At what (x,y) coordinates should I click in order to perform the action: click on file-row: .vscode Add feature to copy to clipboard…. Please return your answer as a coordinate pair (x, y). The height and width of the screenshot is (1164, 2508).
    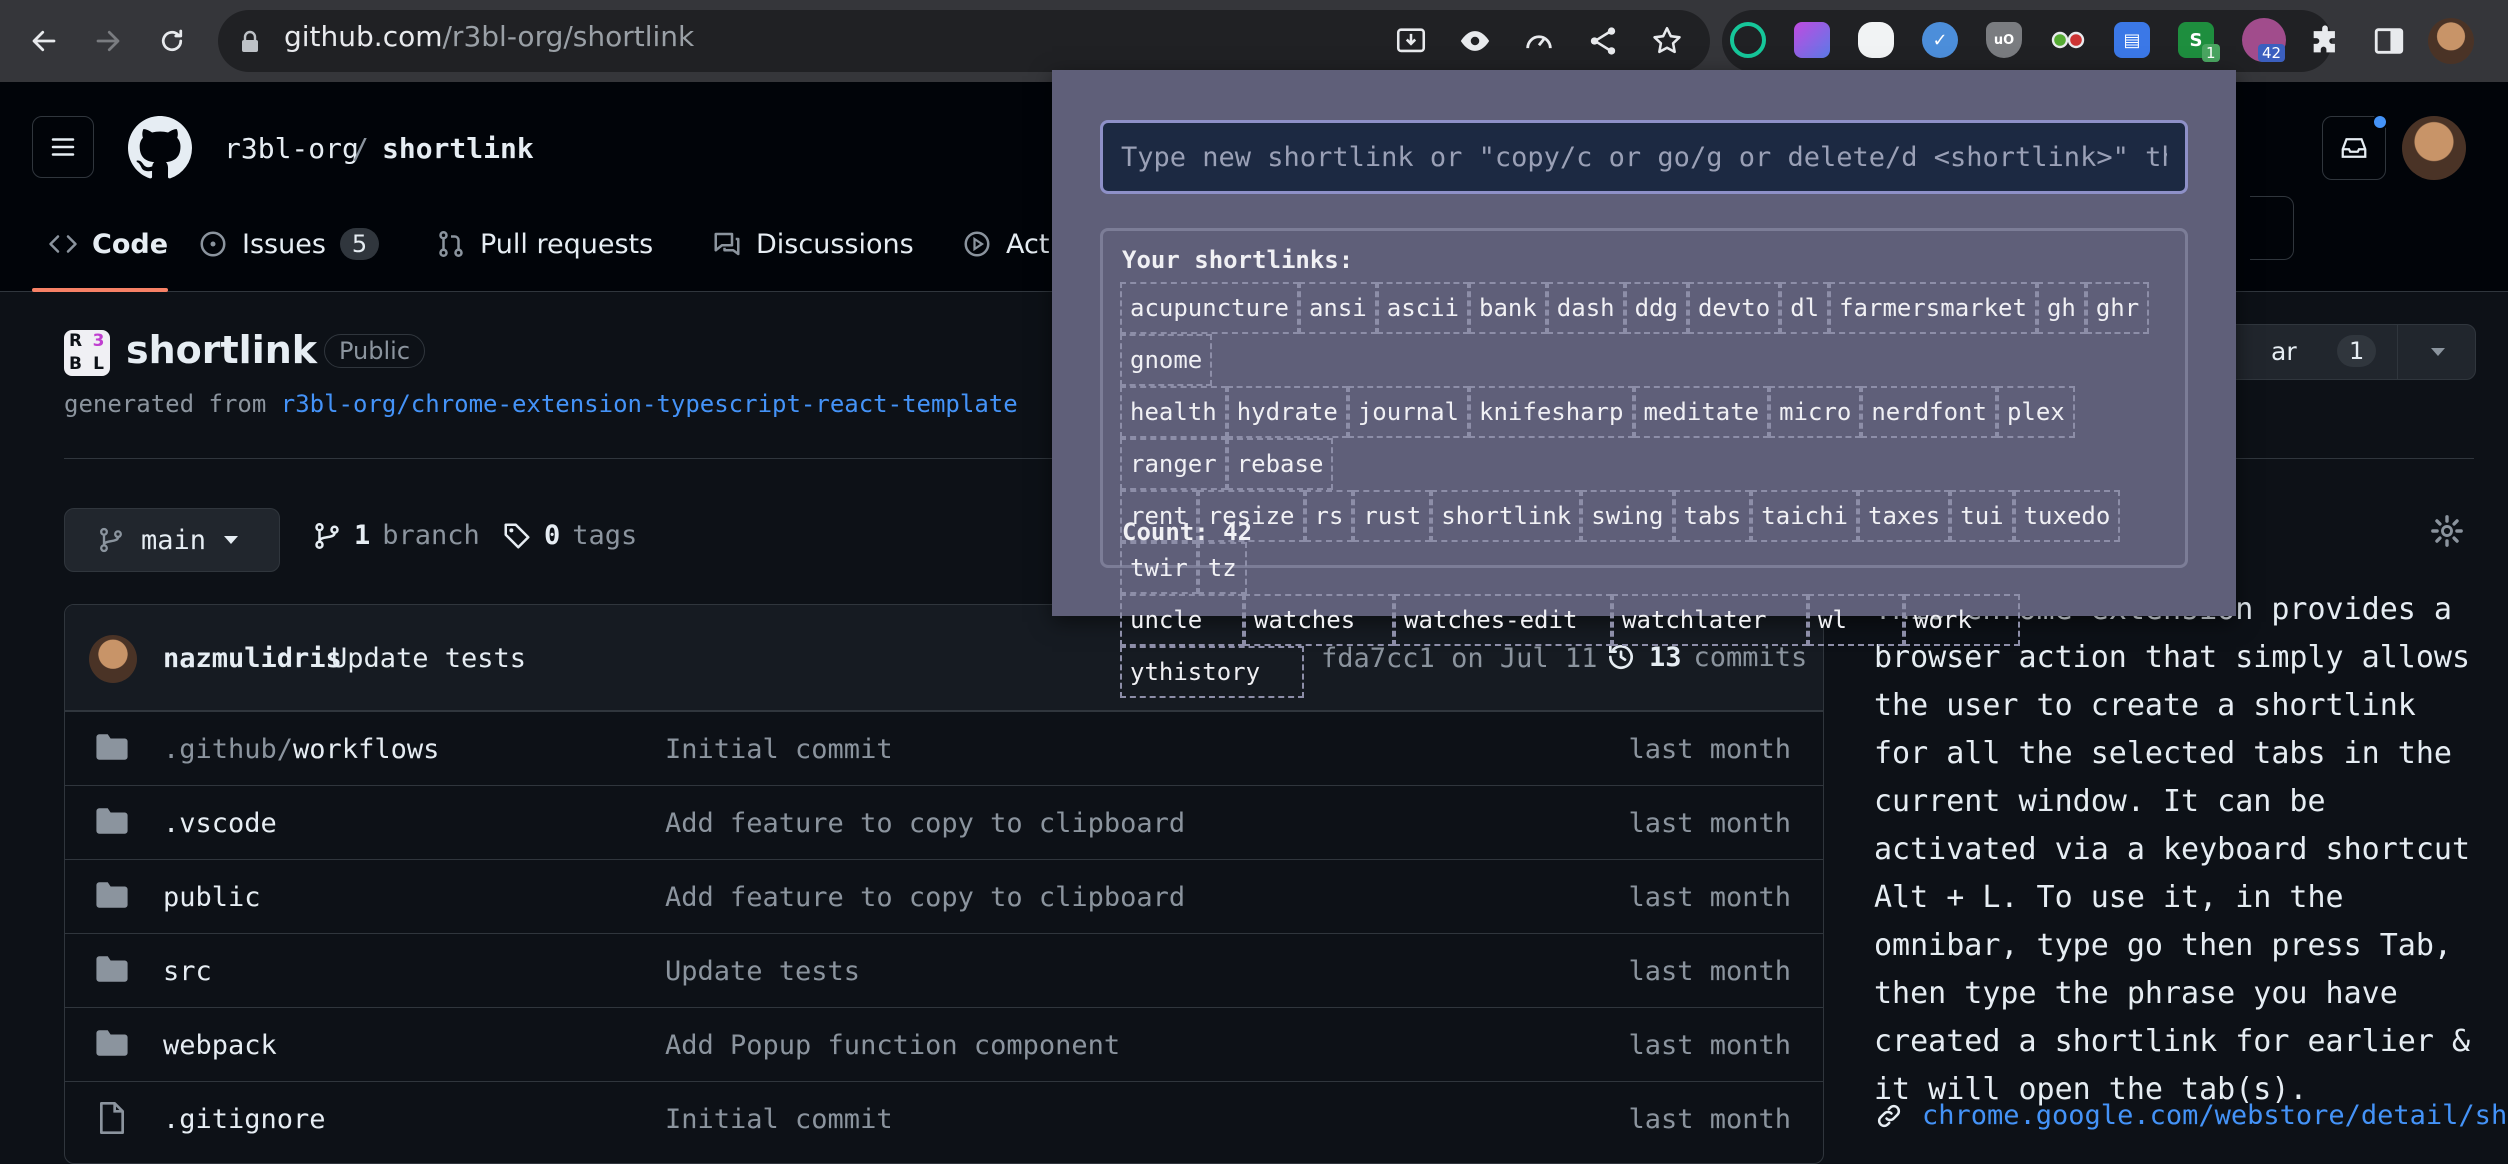
    Looking at the image, I should click on (944, 822).